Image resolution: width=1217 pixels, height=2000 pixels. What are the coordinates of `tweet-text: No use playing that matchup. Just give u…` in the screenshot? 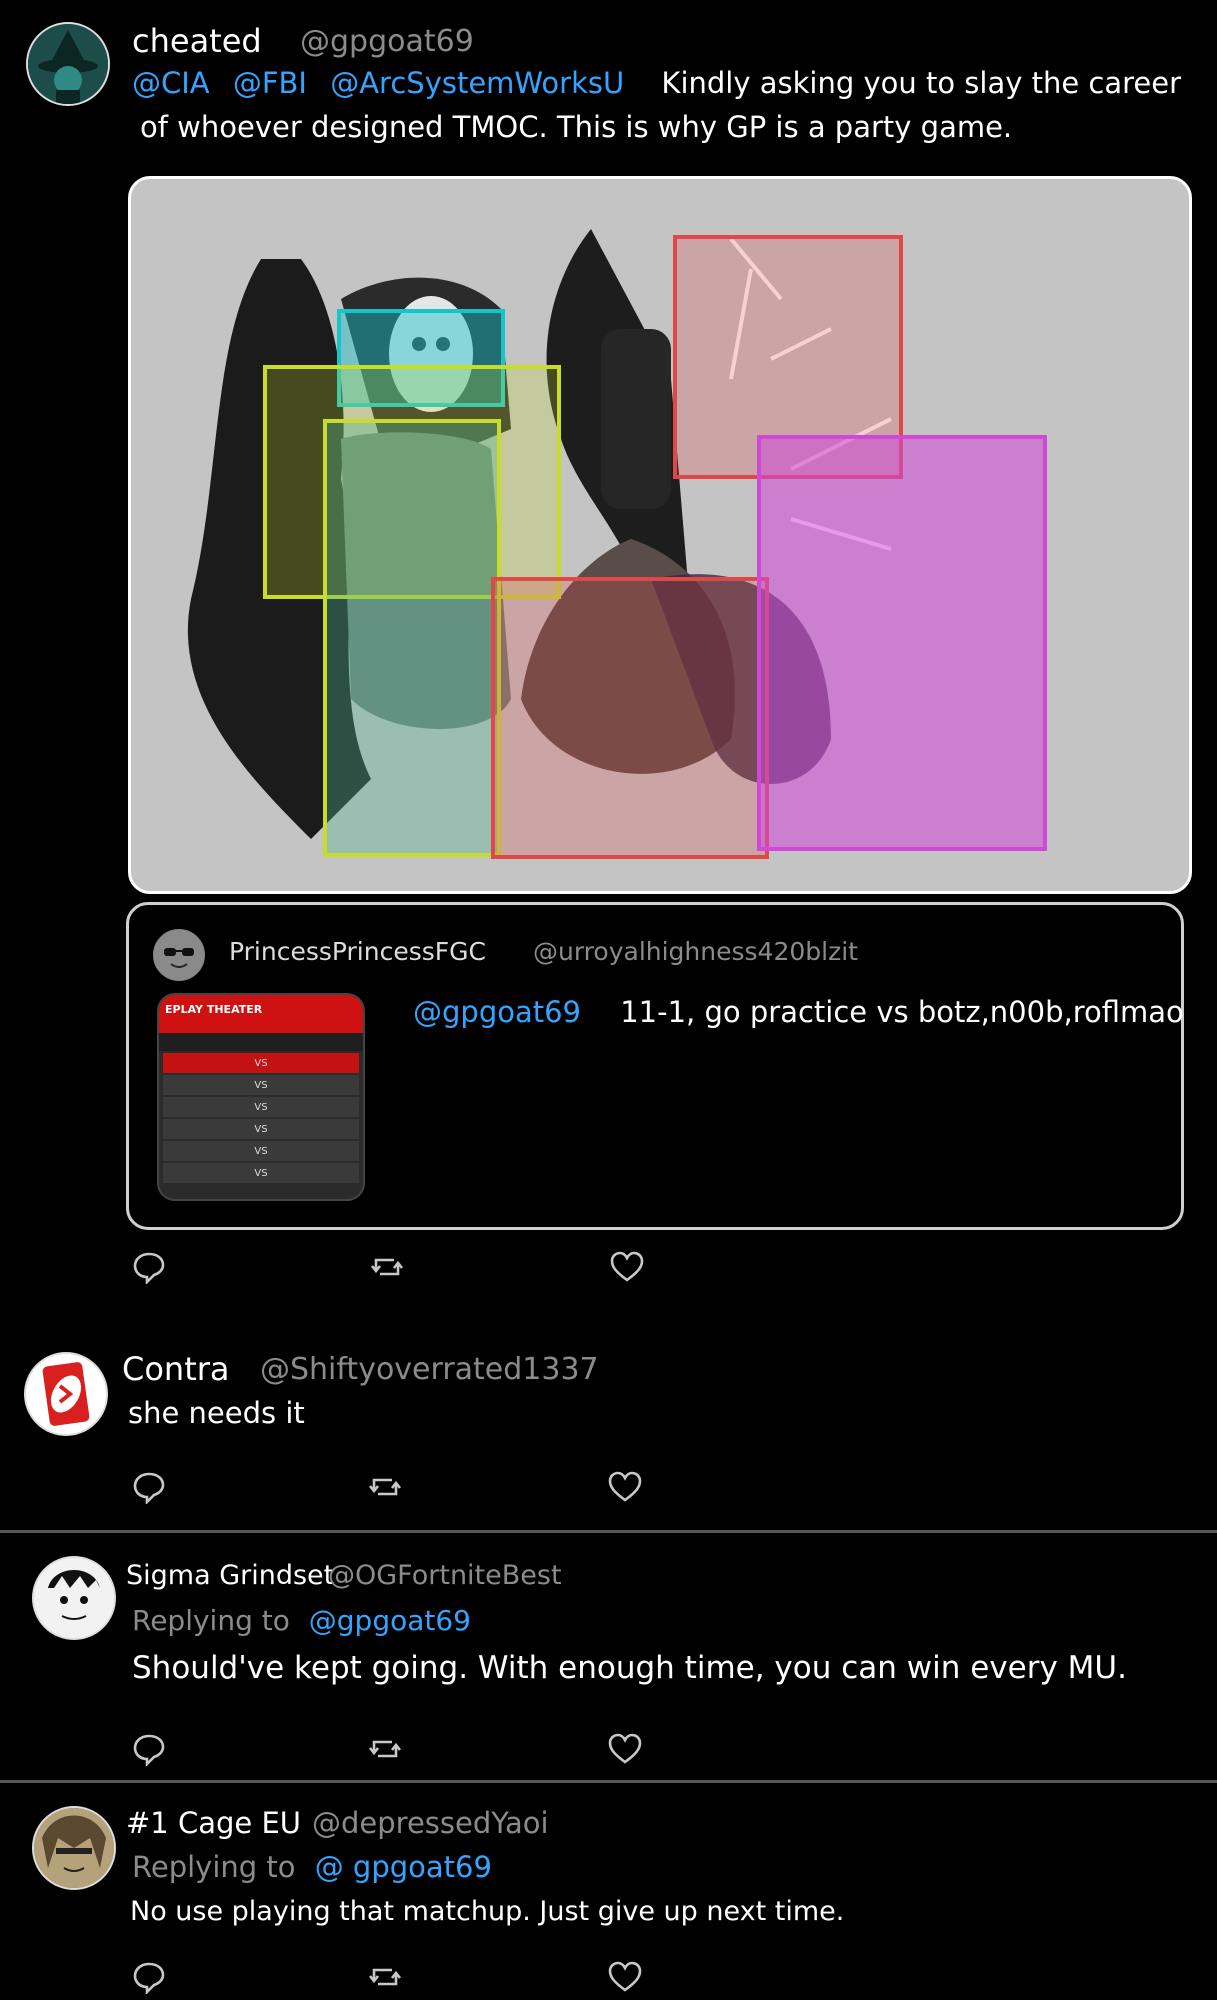 It's located at (487, 1911).